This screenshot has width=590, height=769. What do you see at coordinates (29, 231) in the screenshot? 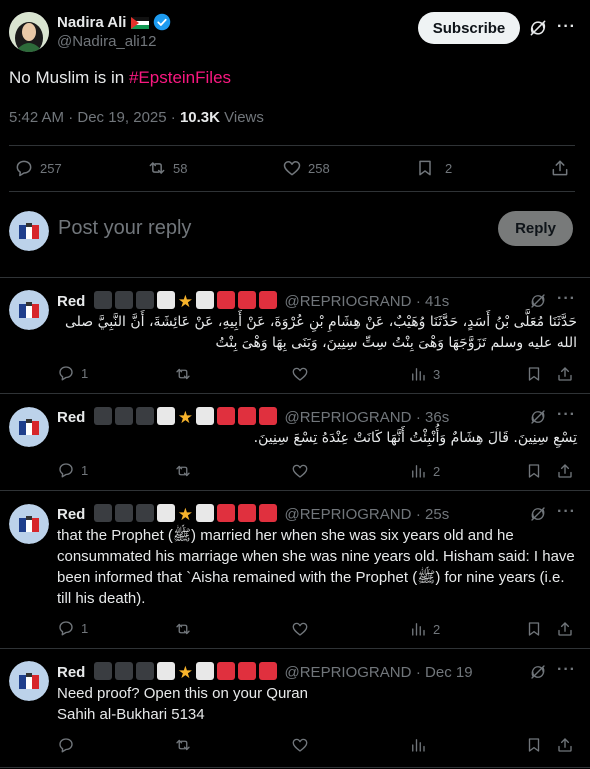
I see `my-avatar` at bounding box center [29, 231].